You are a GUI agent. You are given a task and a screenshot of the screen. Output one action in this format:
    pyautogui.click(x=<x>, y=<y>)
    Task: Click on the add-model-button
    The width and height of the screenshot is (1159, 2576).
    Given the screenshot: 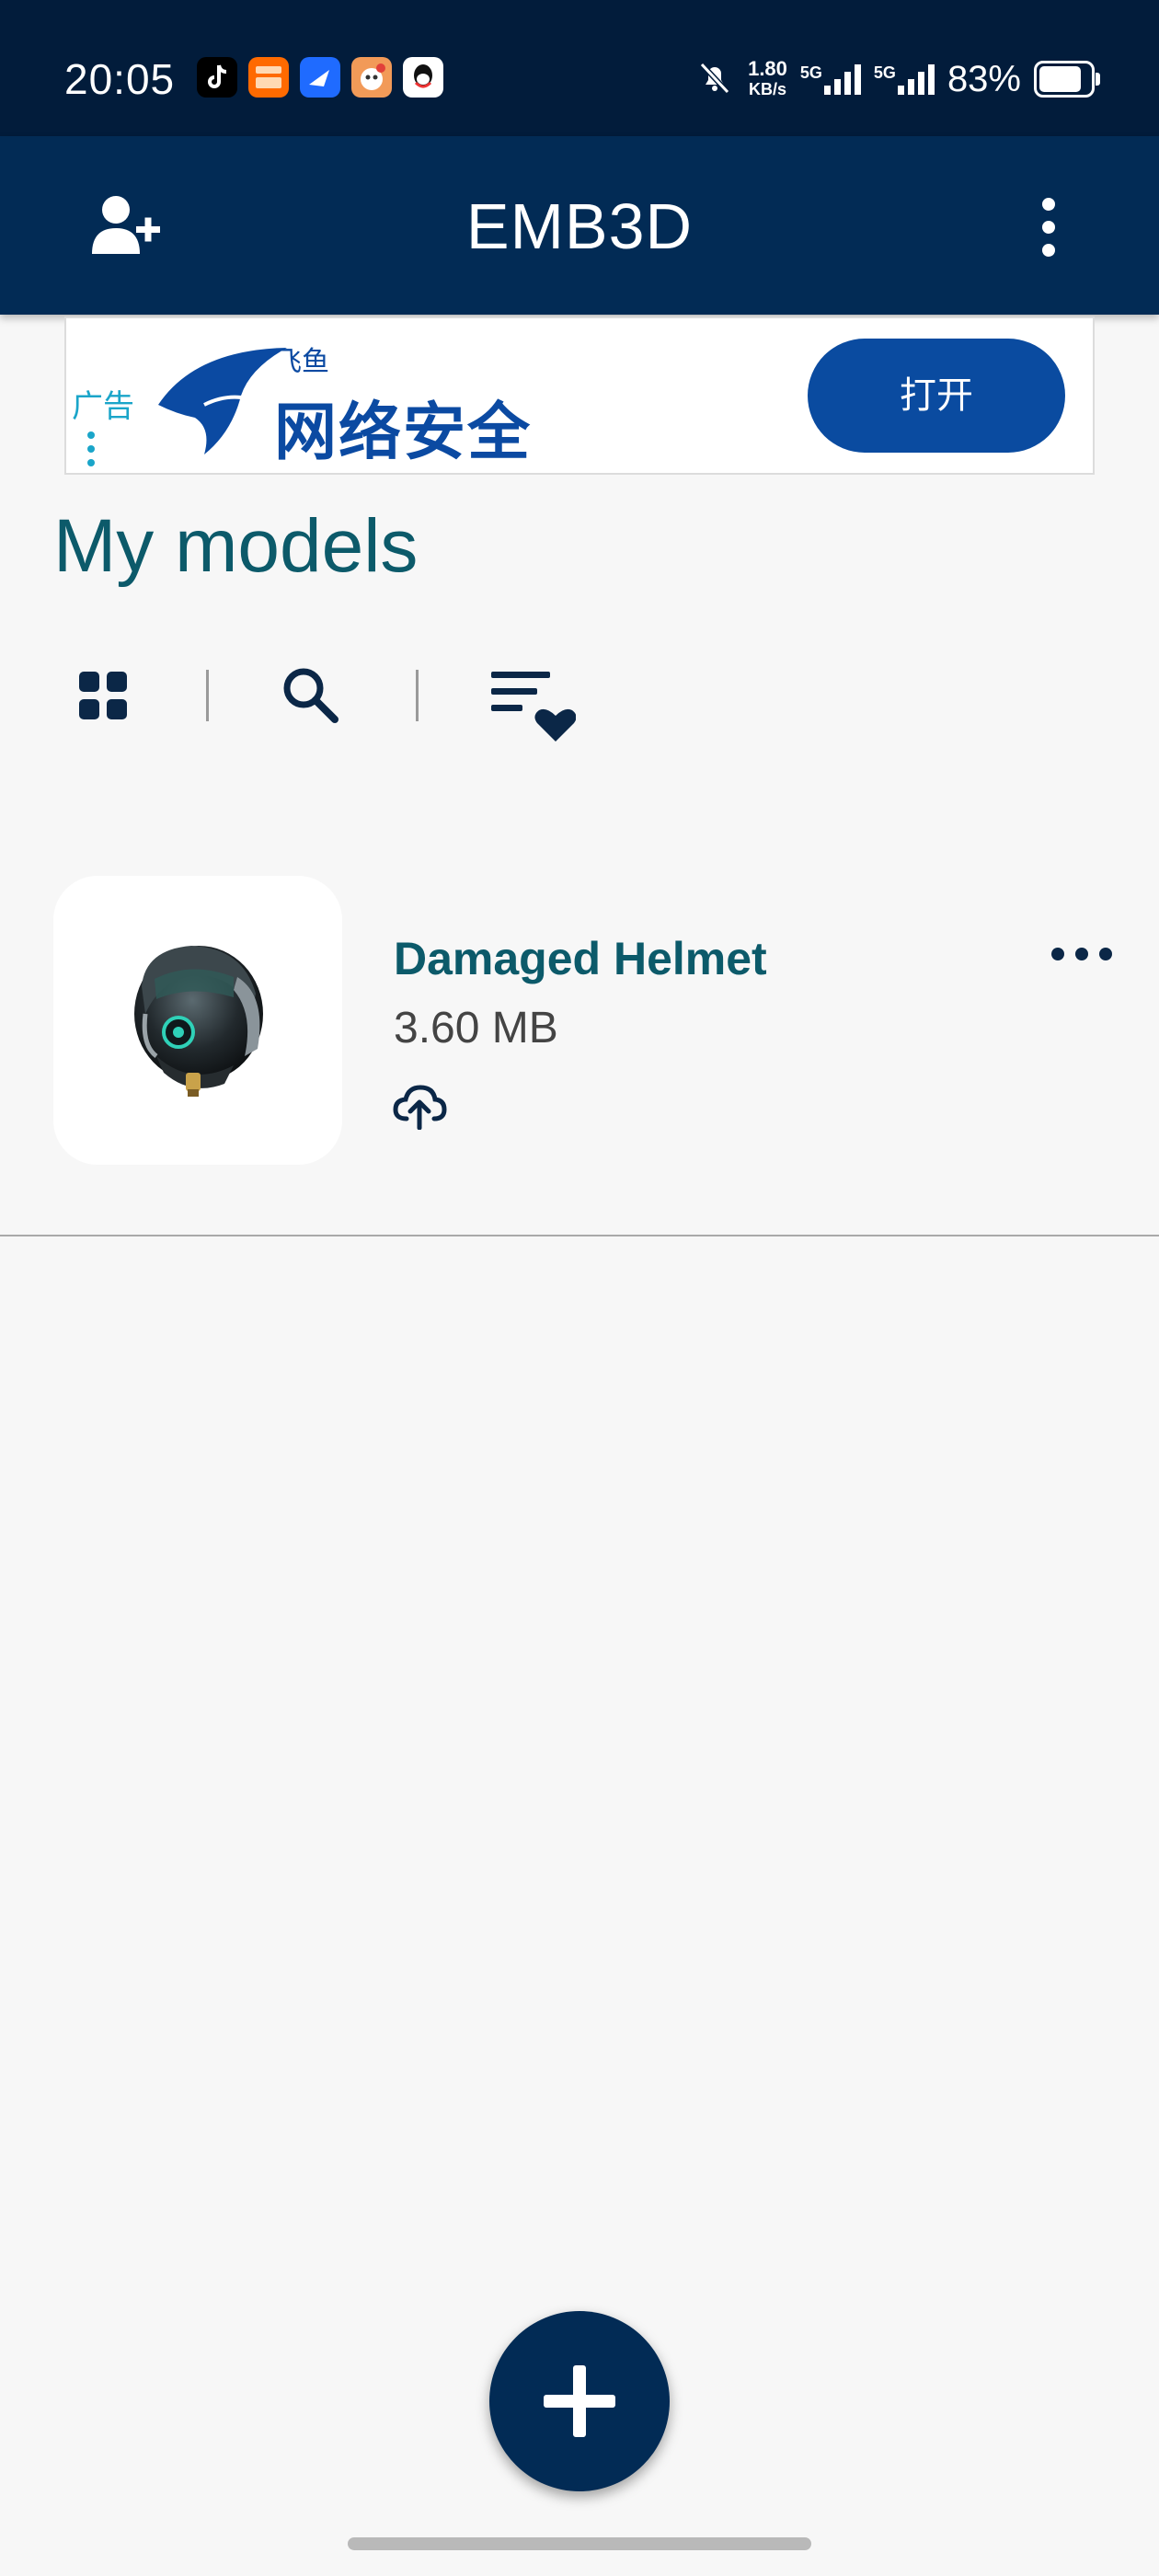 What is the action you would take?
    pyautogui.click(x=579, y=2401)
    